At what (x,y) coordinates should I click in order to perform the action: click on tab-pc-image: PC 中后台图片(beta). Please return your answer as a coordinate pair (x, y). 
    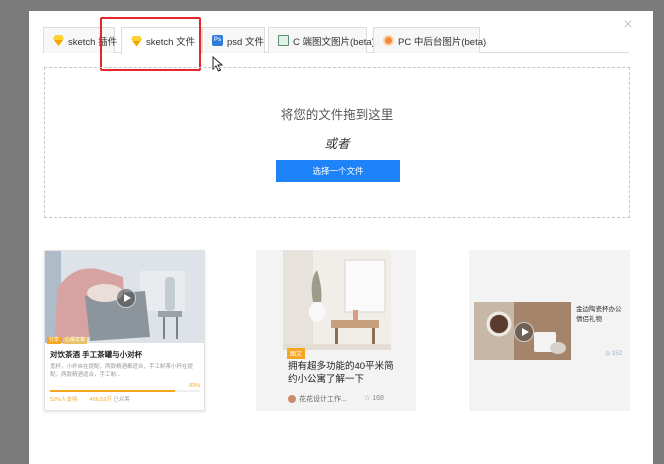
    Looking at the image, I should click on (429, 40).